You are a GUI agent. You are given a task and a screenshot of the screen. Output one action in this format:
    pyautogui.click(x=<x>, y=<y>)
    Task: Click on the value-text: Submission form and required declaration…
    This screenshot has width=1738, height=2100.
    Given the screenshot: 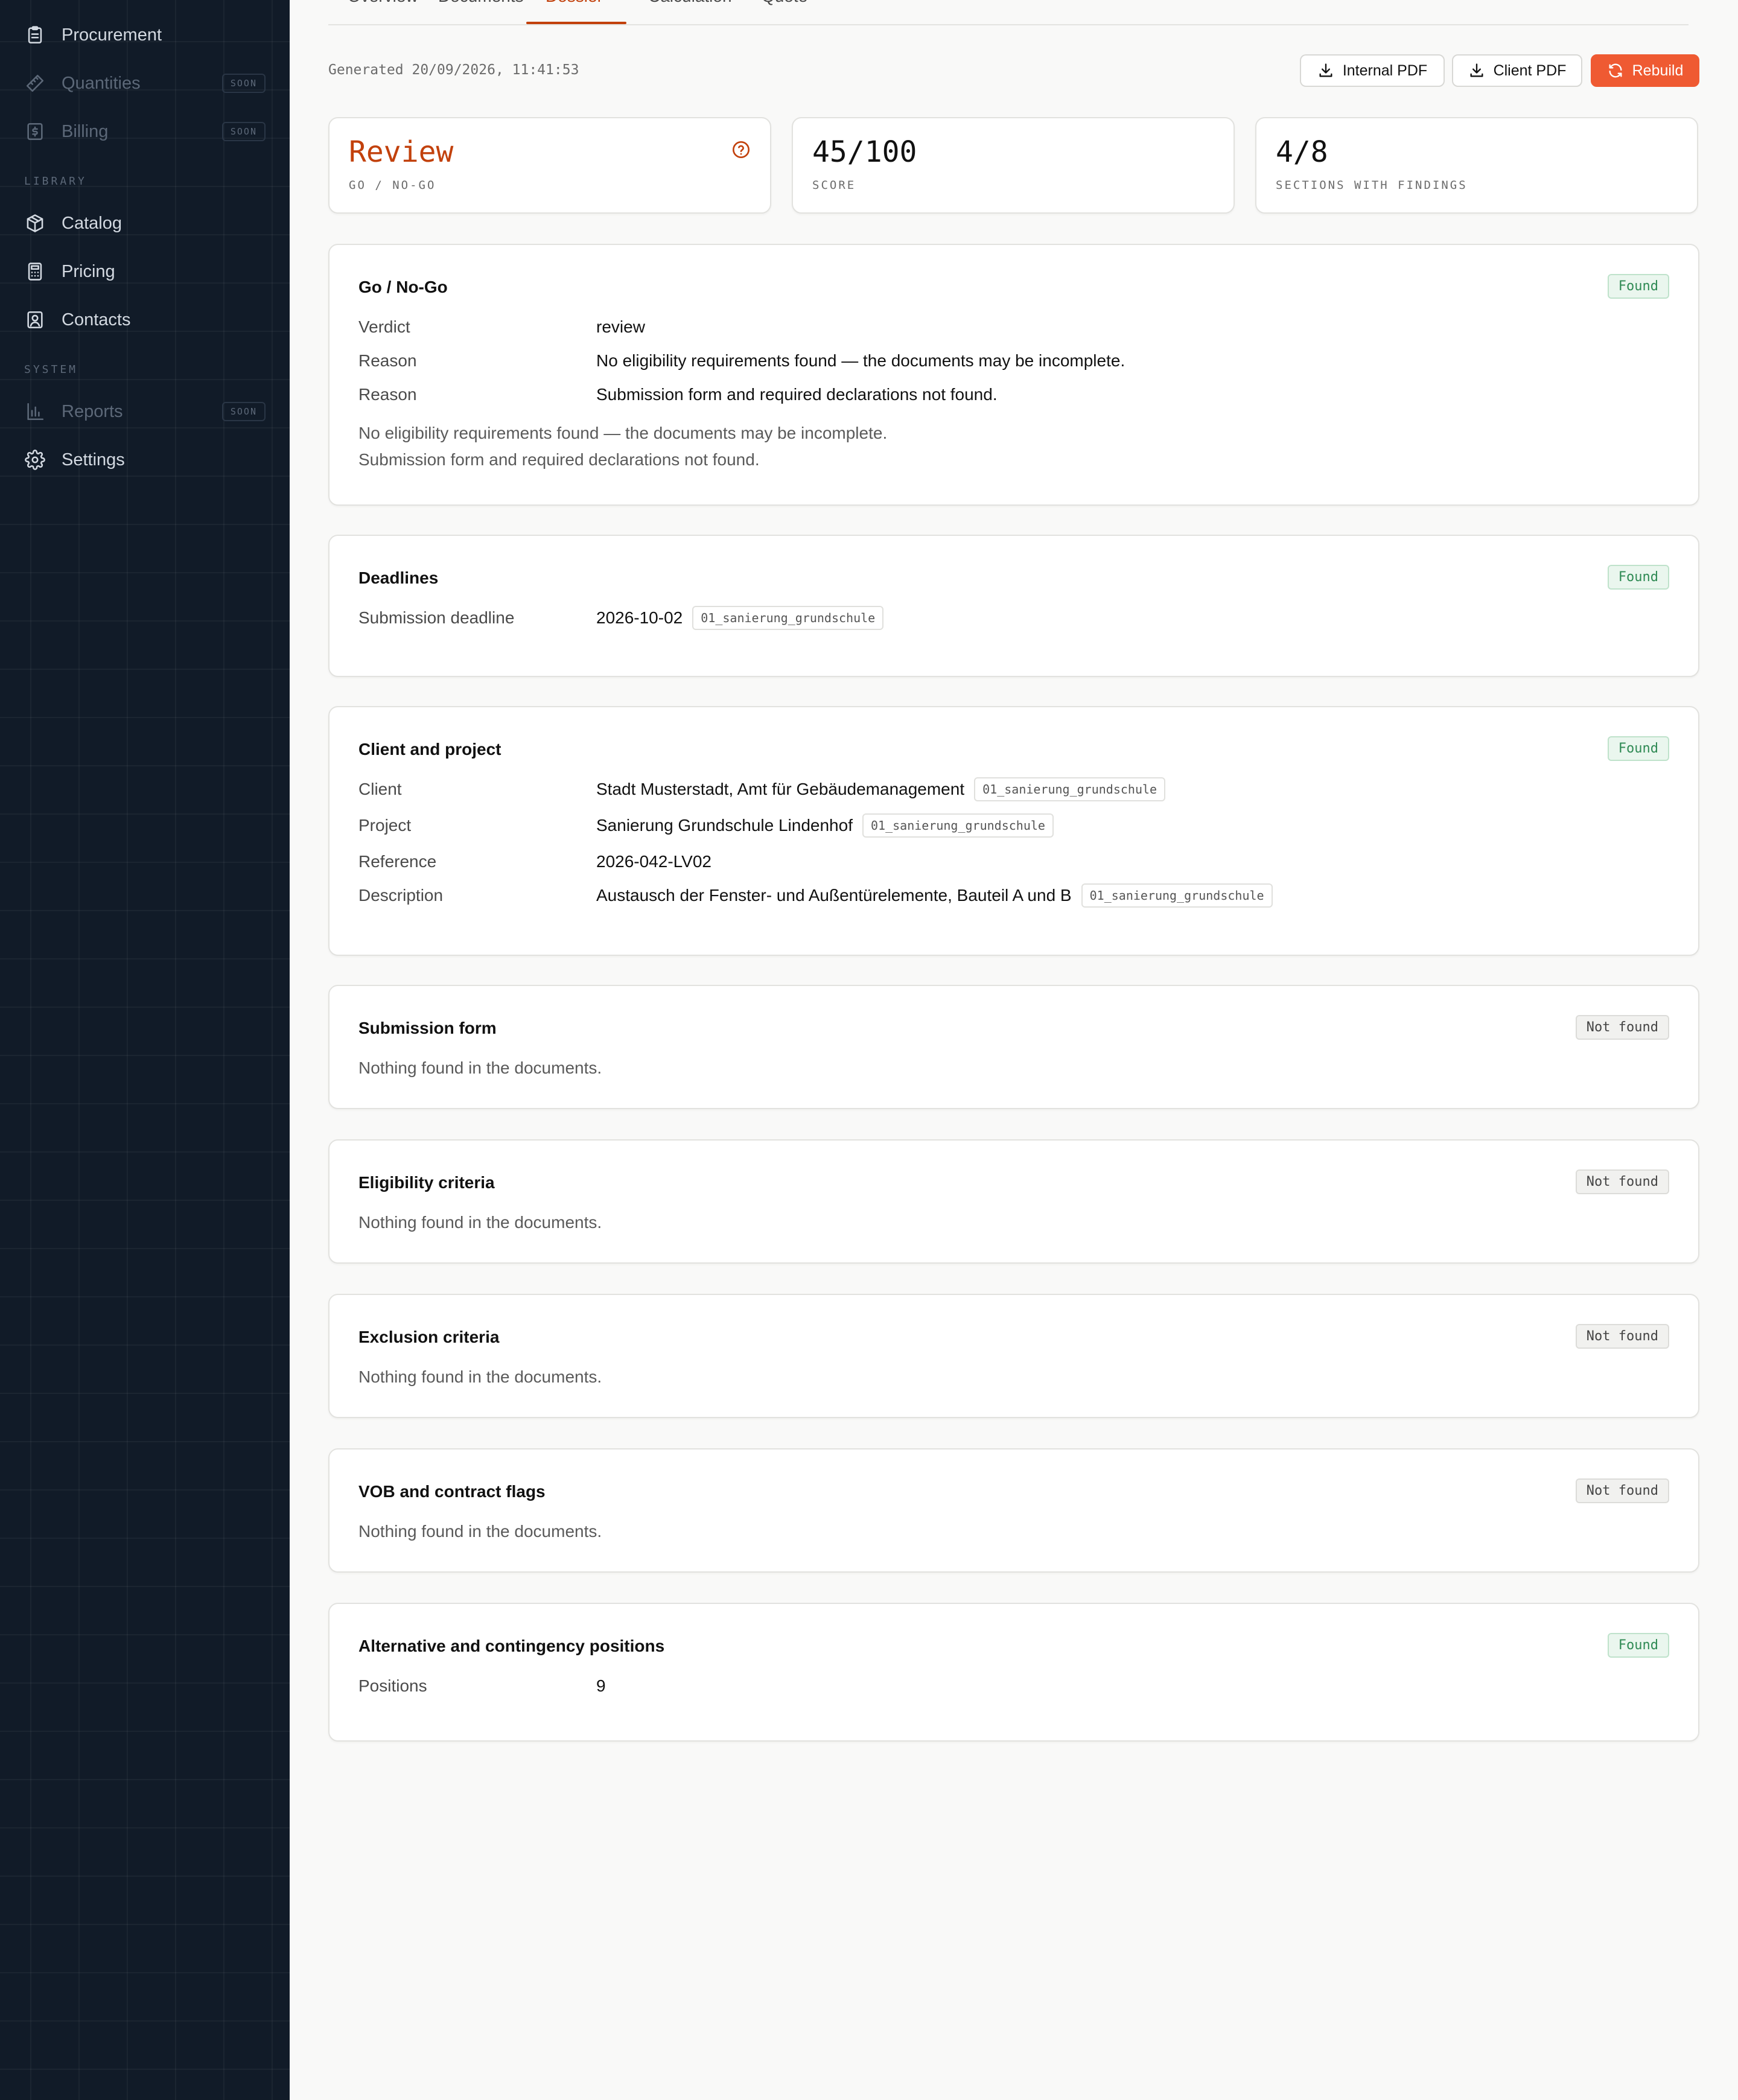 What is the action you would take?
    pyautogui.click(x=797, y=394)
    